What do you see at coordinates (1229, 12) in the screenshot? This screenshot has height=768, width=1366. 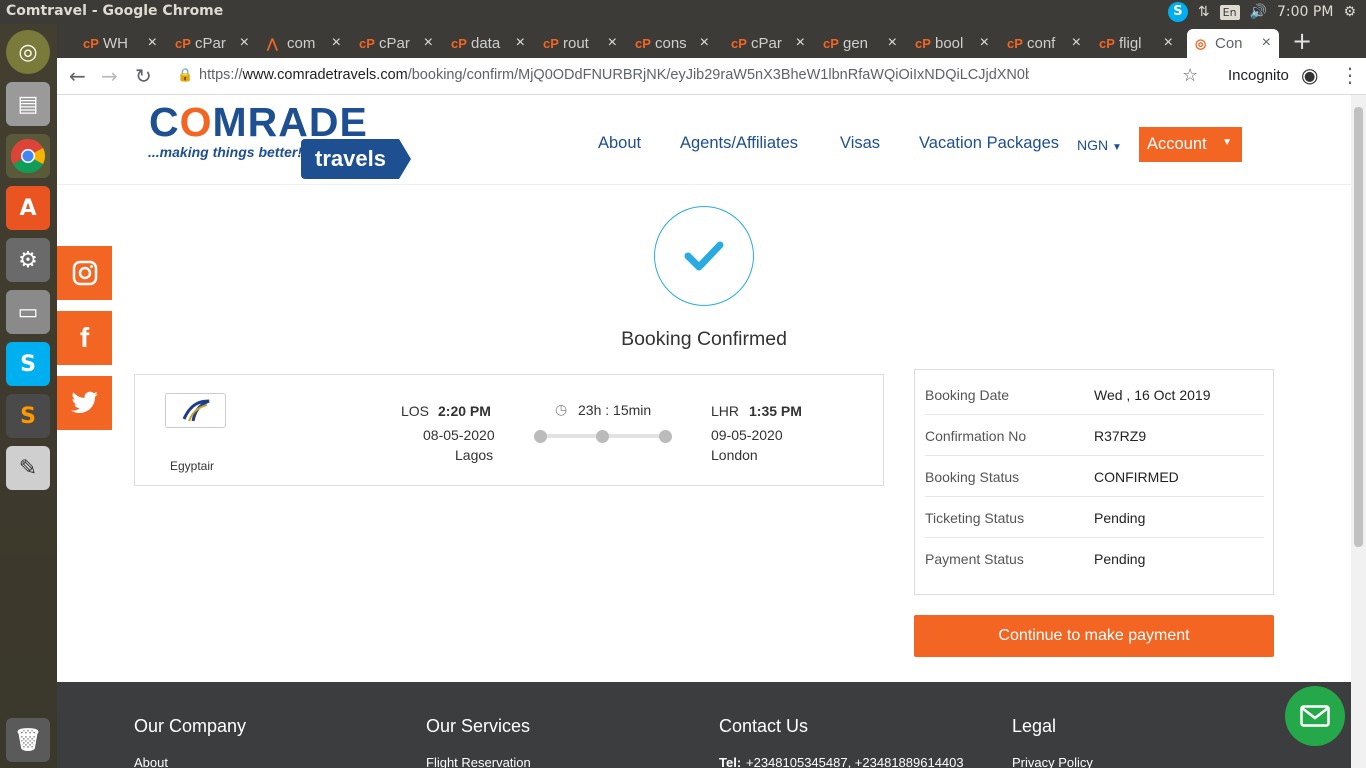 I see `keyboard-layout: En` at bounding box center [1229, 12].